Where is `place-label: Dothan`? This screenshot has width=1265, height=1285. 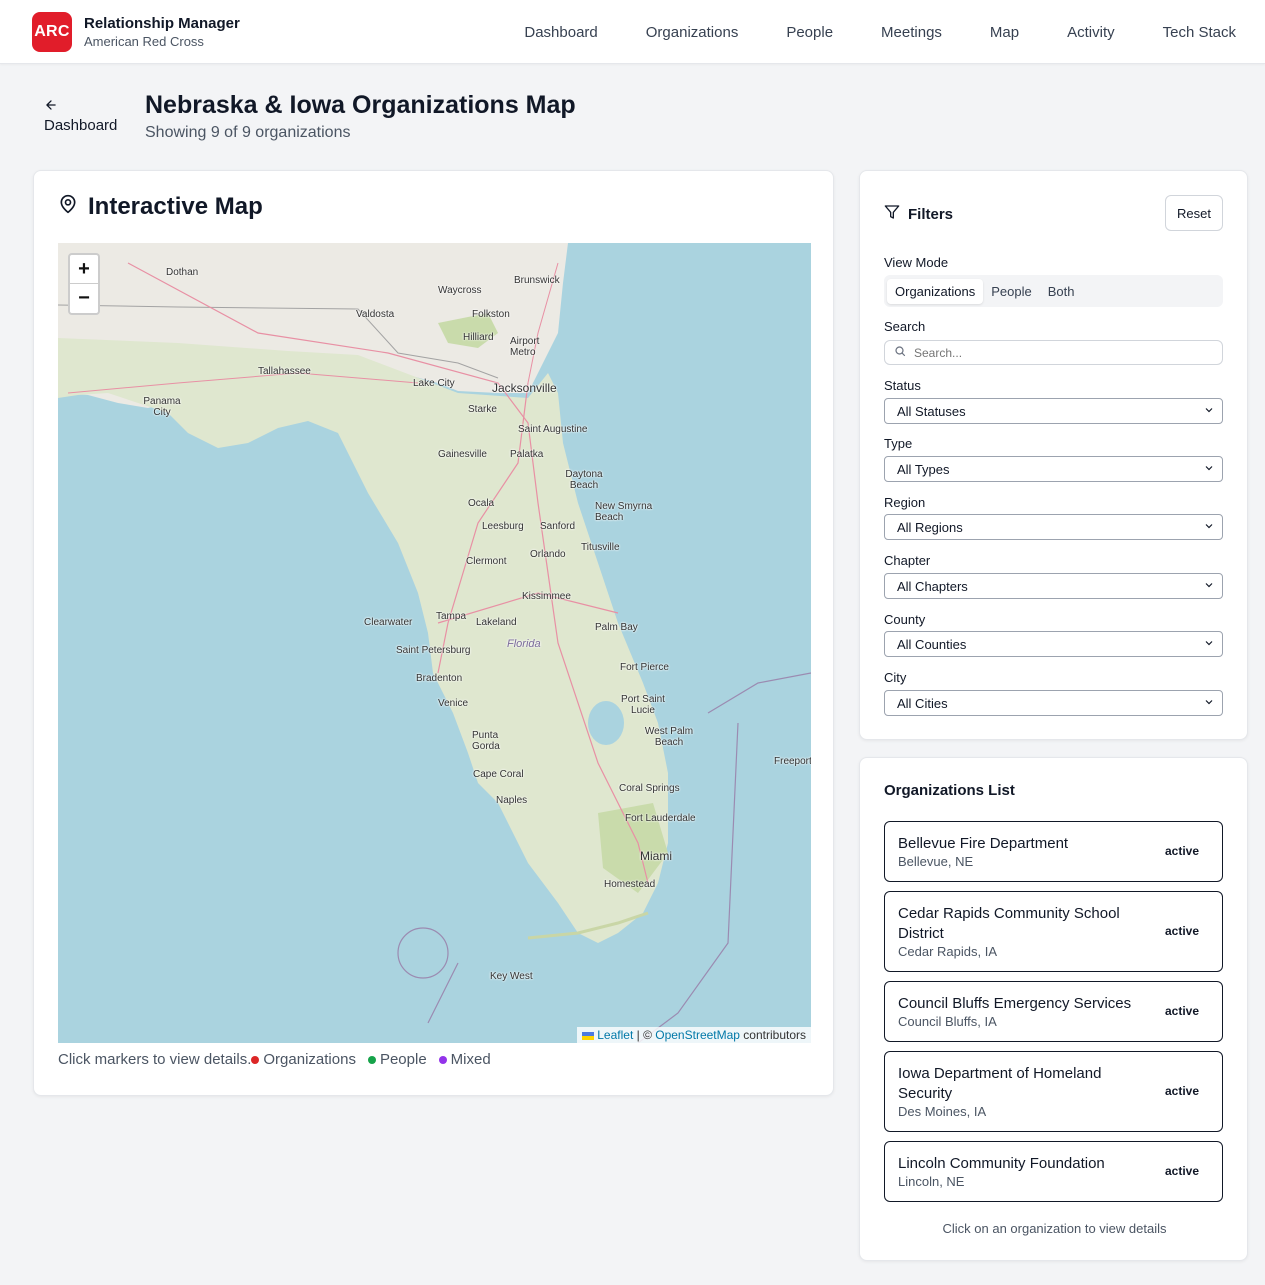 place-label: Dothan is located at coordinates (182, 272).